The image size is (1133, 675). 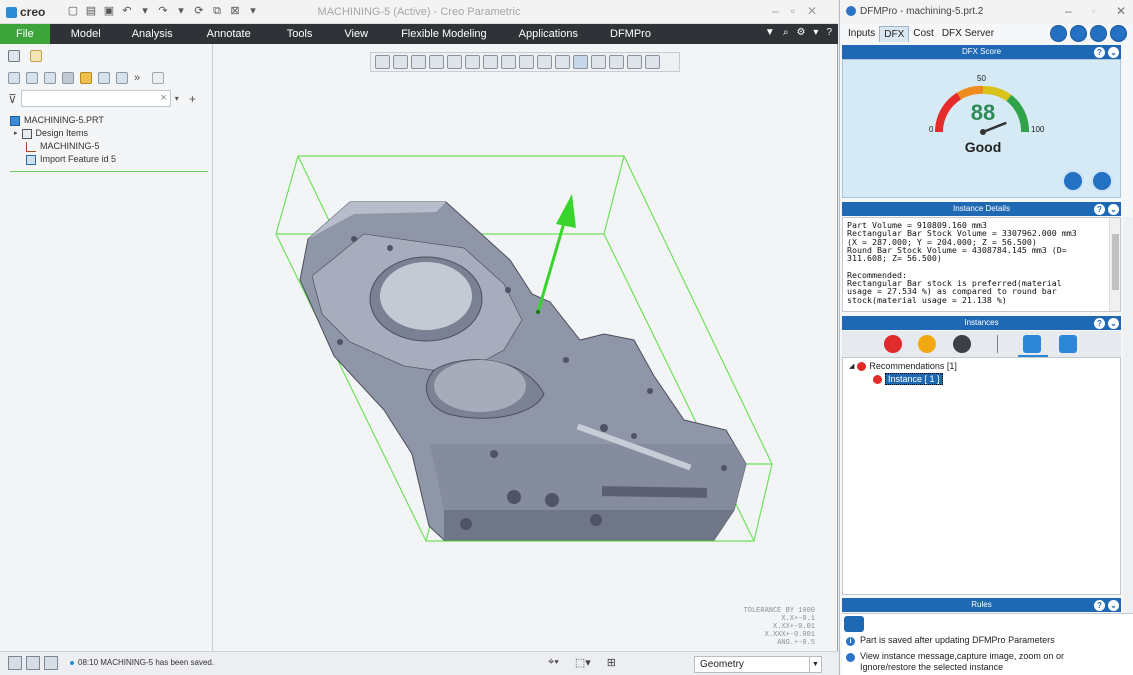 What do you see at coordinates (303, 34) in the screenshot?
I see `tab-tools: Tools` at bounding box center [303, 34].